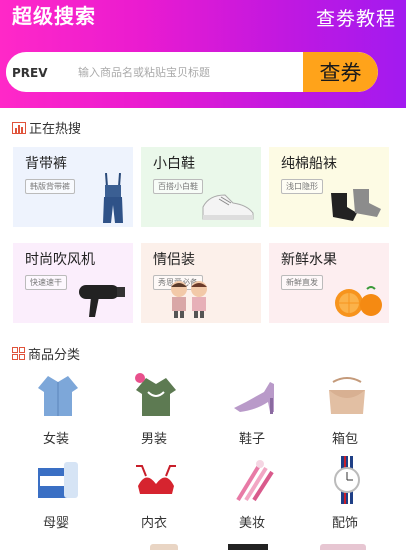 Image resolution: width=406 pixels, height=550 pixels. What do you see at coordinates (60, 260) in the screenshot?
I see `card-title: 时尚吹风机` at bounding box center [60, 260].